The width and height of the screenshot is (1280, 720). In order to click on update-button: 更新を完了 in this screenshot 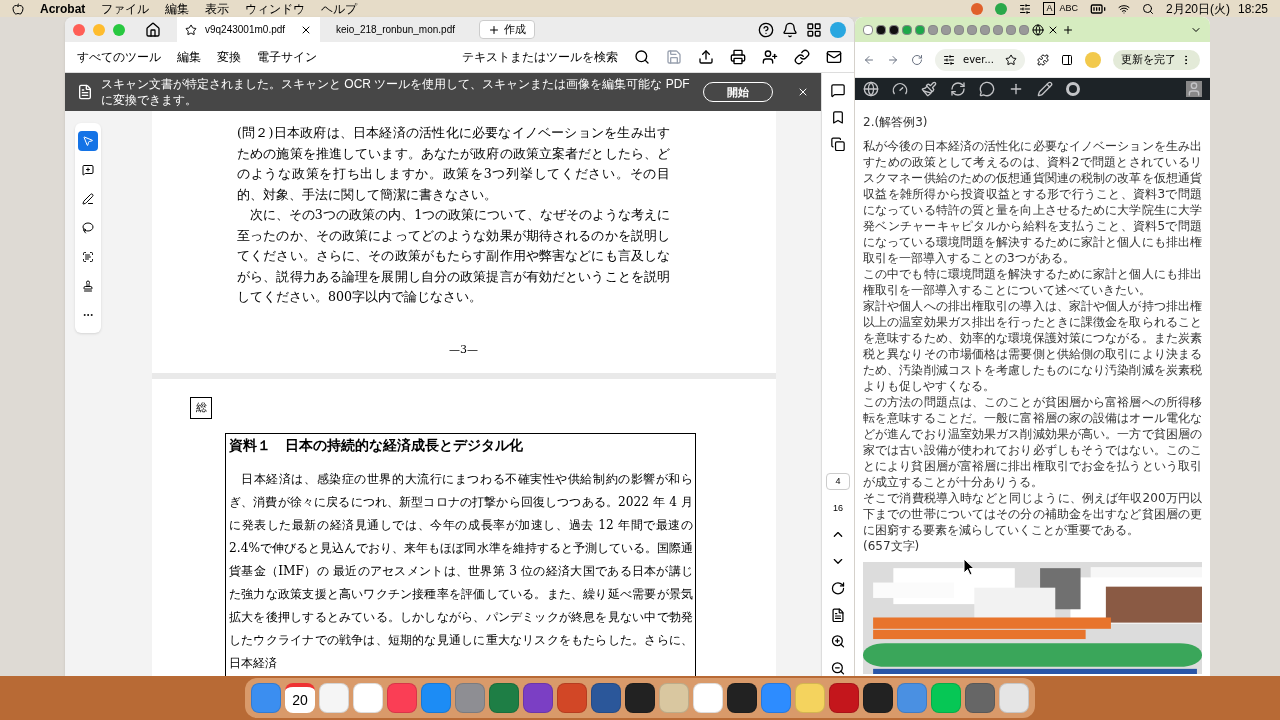, I will do `click(1156, 59)`.